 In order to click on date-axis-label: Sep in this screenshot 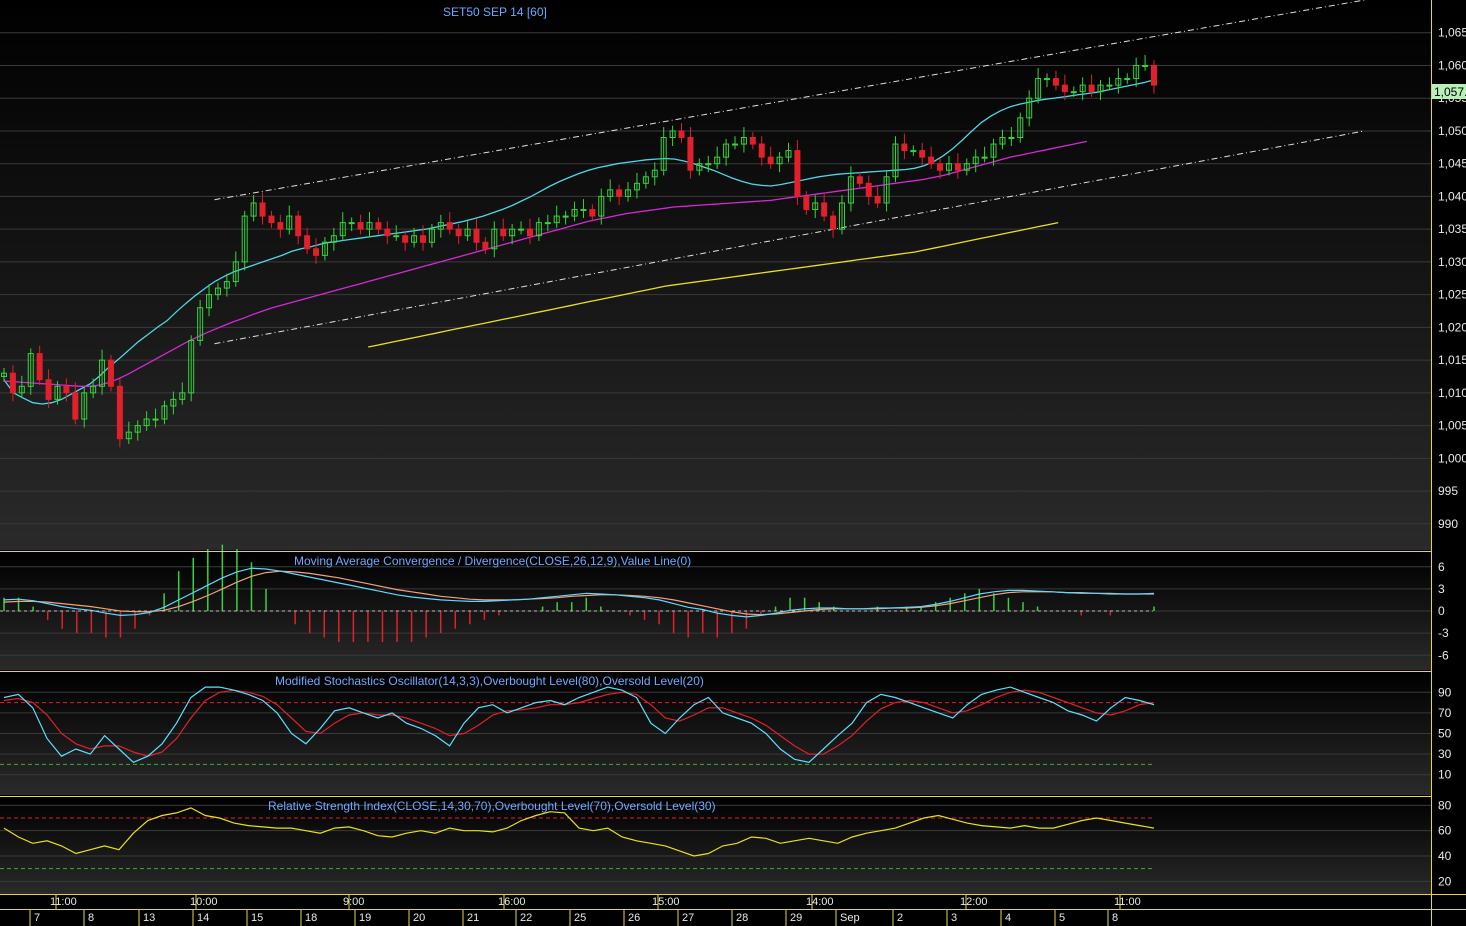, I will do `click(850, 918)`.